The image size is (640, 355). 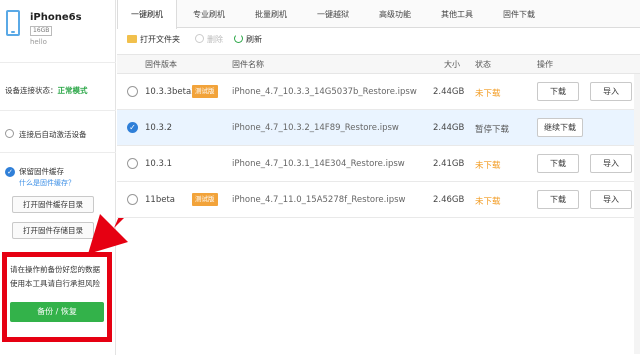 I want to click on header-size: 大小, so click(x=452, y=64).